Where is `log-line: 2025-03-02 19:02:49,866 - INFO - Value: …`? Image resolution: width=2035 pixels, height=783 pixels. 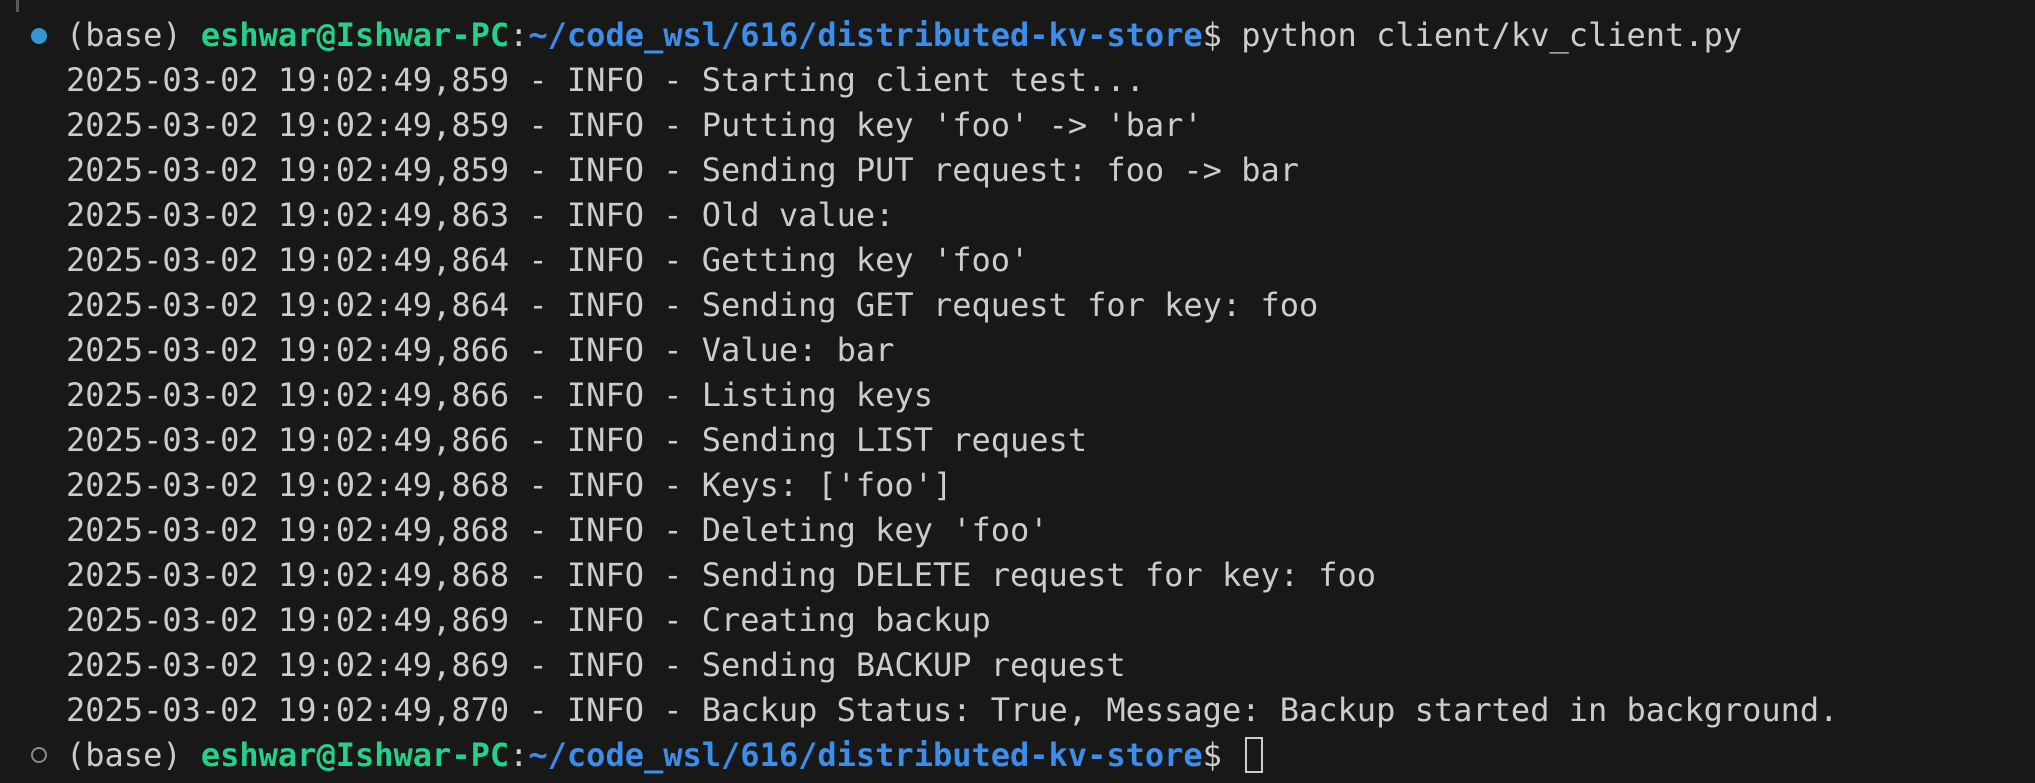
log-line: 2025-03-02 19:02:49,866 - INFO - Value: … is located at coordinates (480, 350).